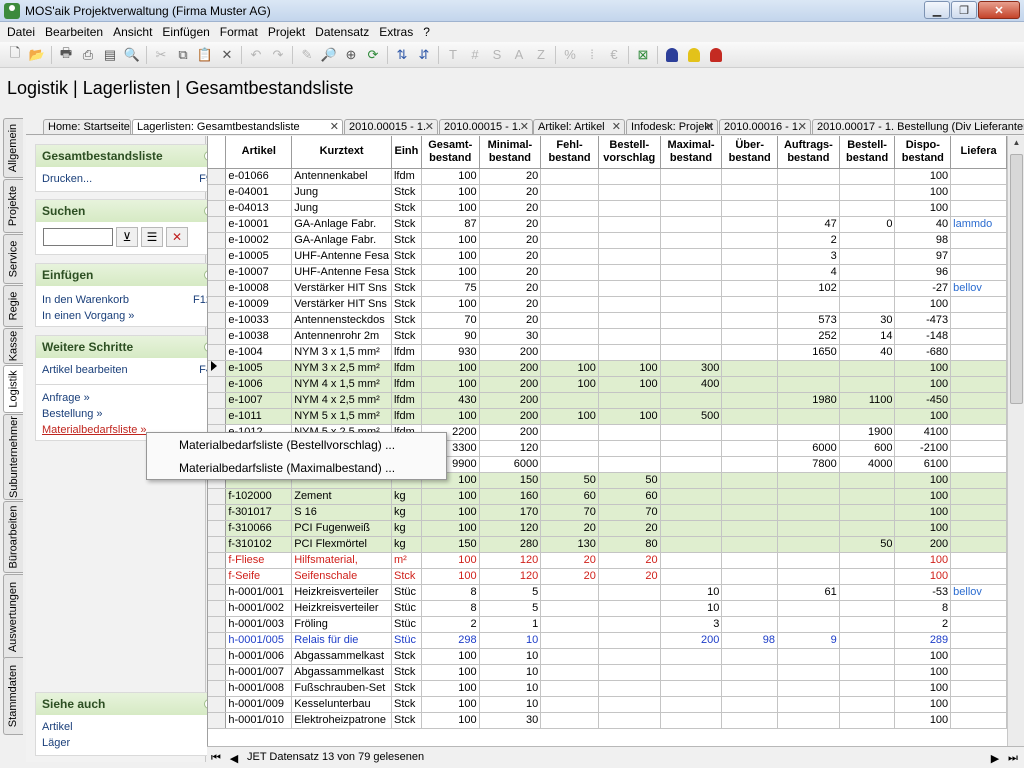  What do you see at coordinates (373, 55) in the screenshot?
I see `refresh-icon: ⟳` at bounding box center [373, 55].